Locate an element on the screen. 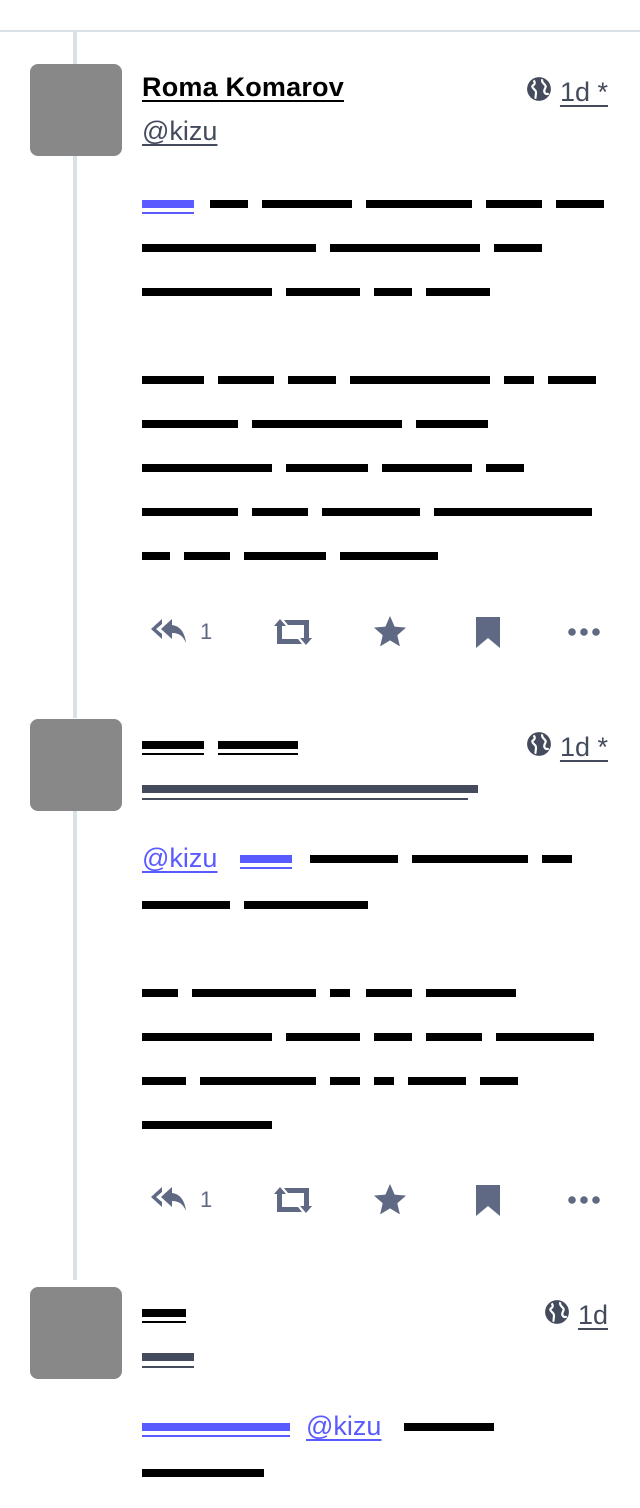 This screenshot has height=1508, width=640. display-name: Roma Komarov is located at coordinates (243, 87).